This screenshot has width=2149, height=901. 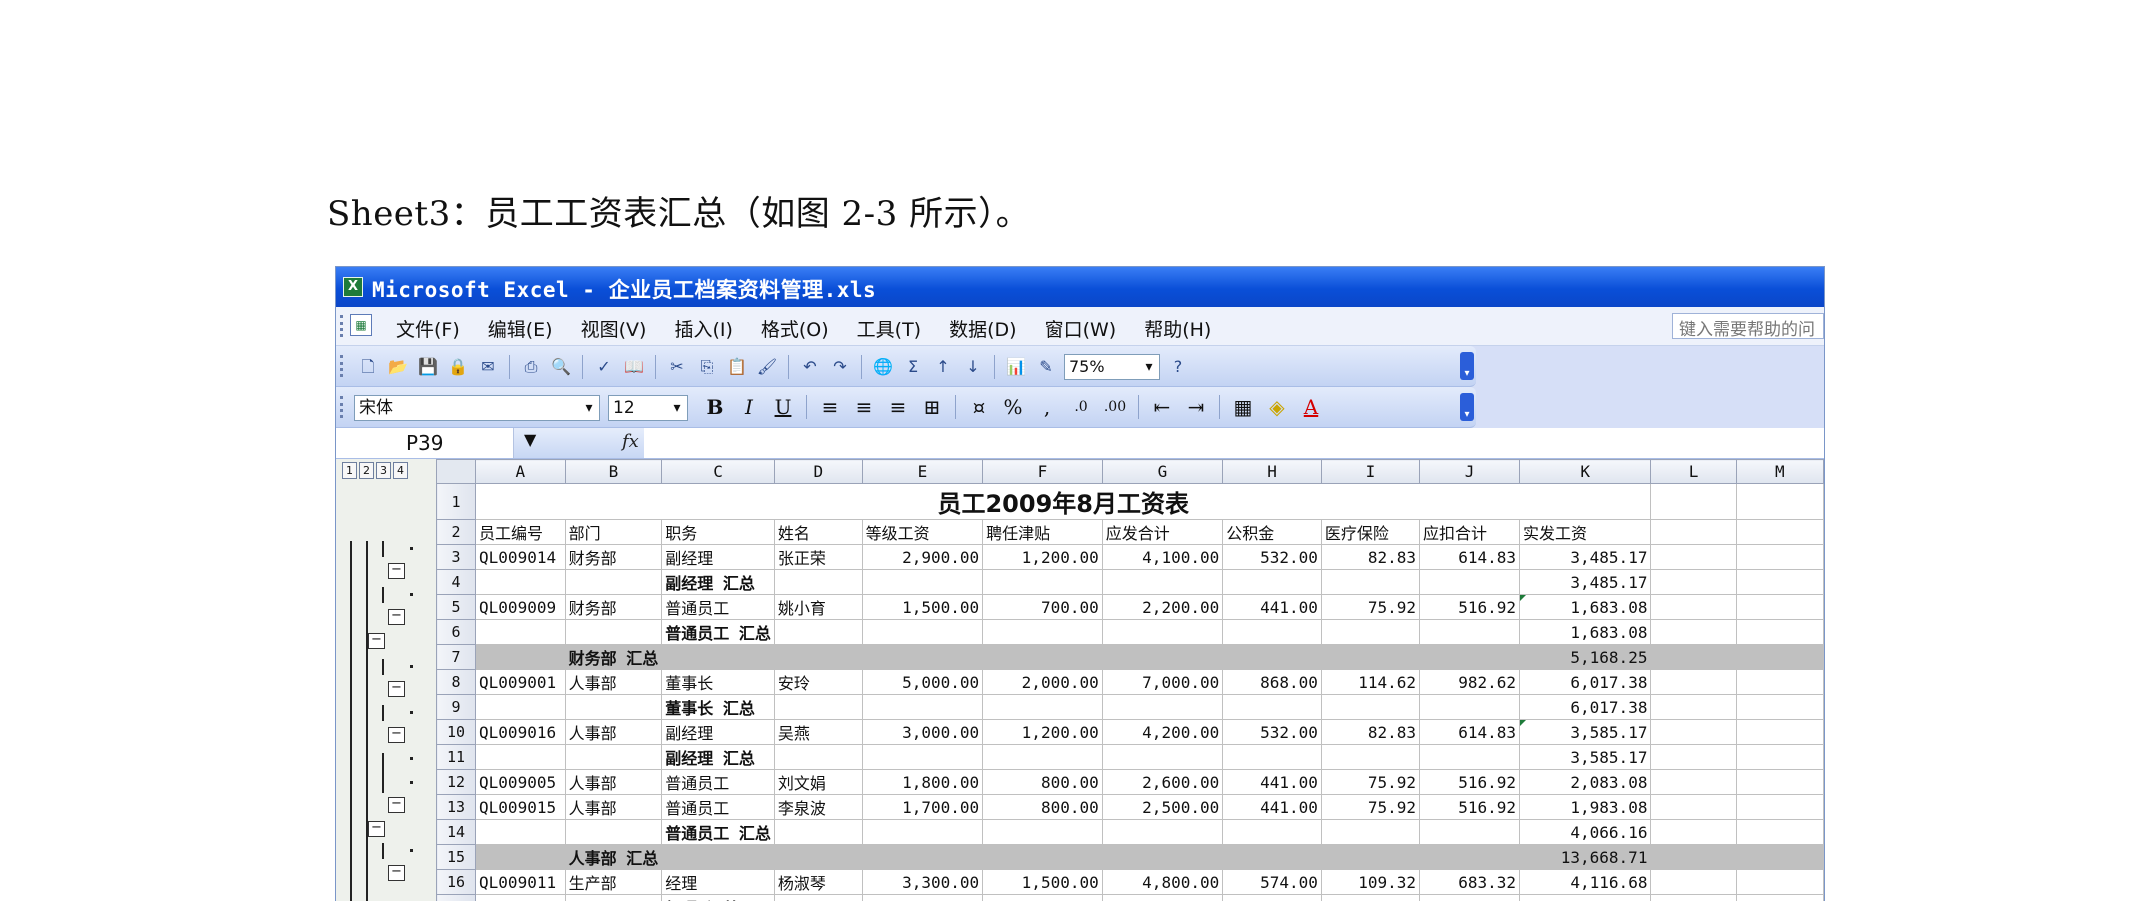 What do you see at coordinates (864, 407) in the screenshot?
I see `align-center-icon: ≡` at bounding box center [864, 407].